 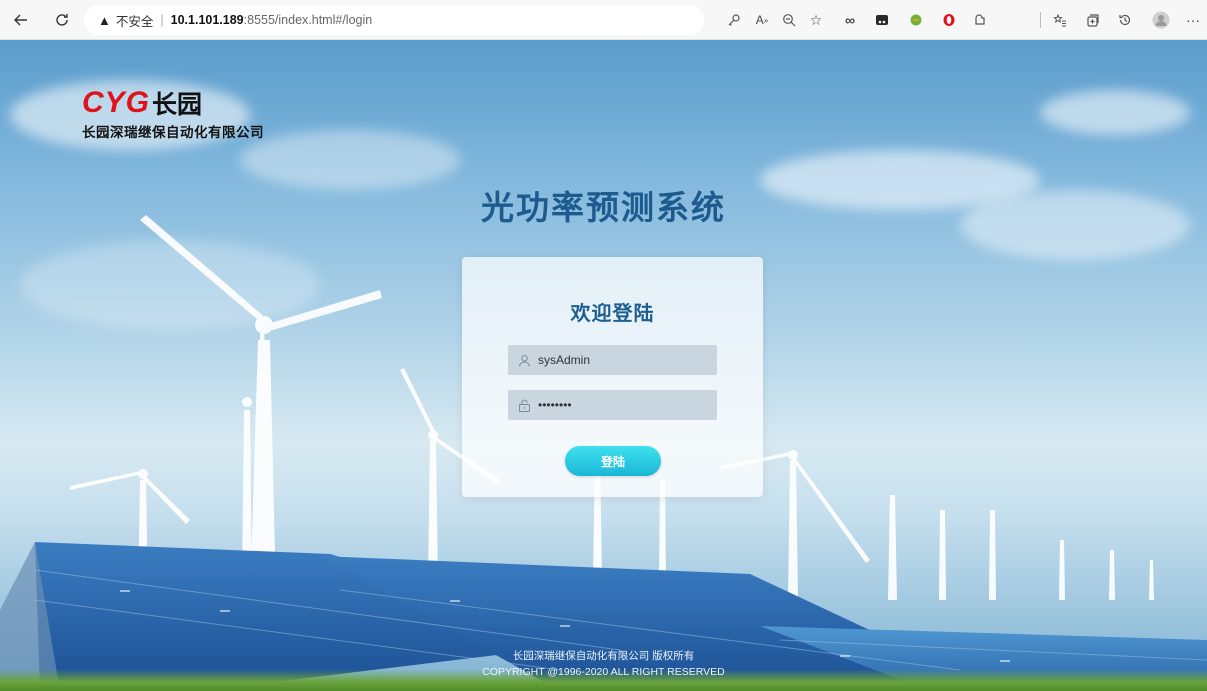 I want to click on url-path: :8555/index.html#/login, so click(x=308, y=20).